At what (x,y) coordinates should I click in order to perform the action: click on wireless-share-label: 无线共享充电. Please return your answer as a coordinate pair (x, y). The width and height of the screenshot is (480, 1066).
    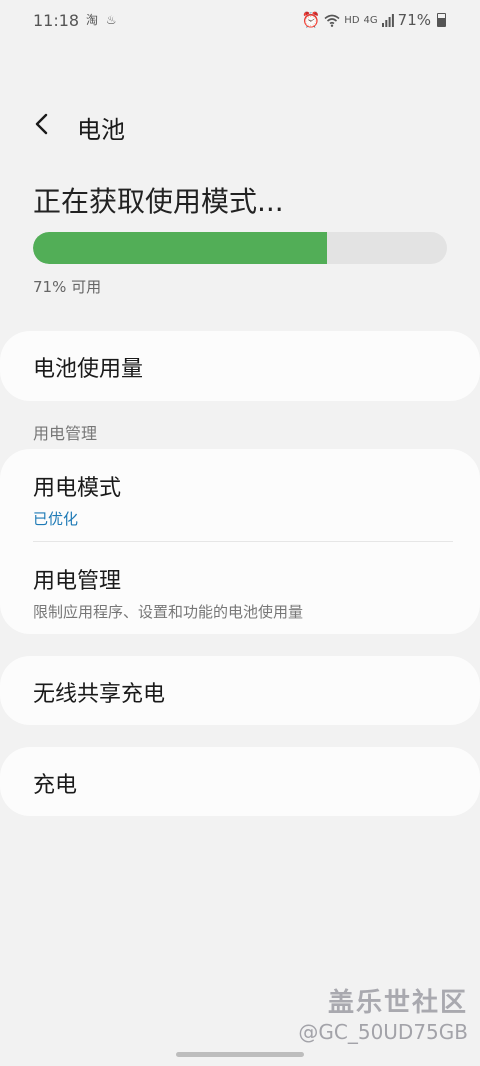
    Looking at the image, I should click on (99, 694).